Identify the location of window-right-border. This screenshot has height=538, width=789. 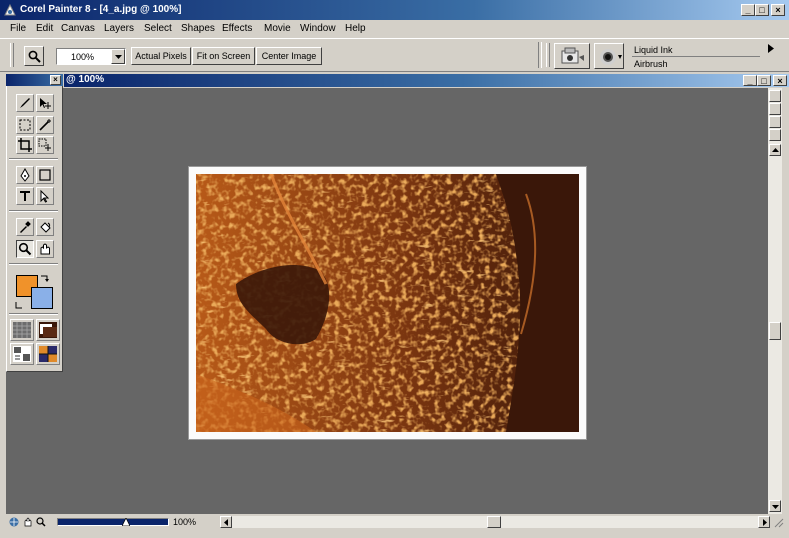
(785, 301).